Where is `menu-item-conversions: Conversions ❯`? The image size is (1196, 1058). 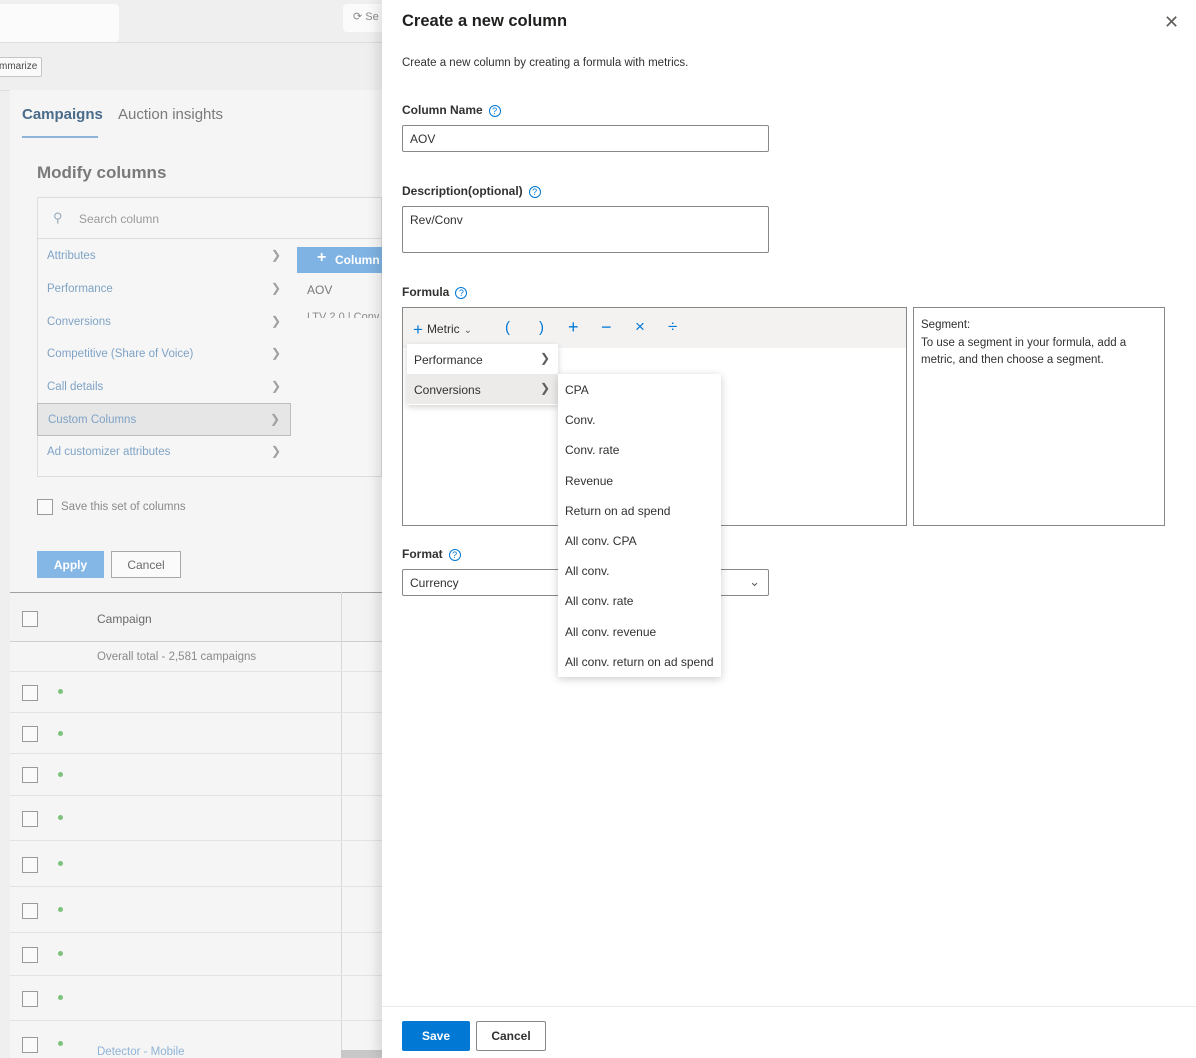 menu-item-conversions: Conversions ❯ is located at coordinates (482, 389).